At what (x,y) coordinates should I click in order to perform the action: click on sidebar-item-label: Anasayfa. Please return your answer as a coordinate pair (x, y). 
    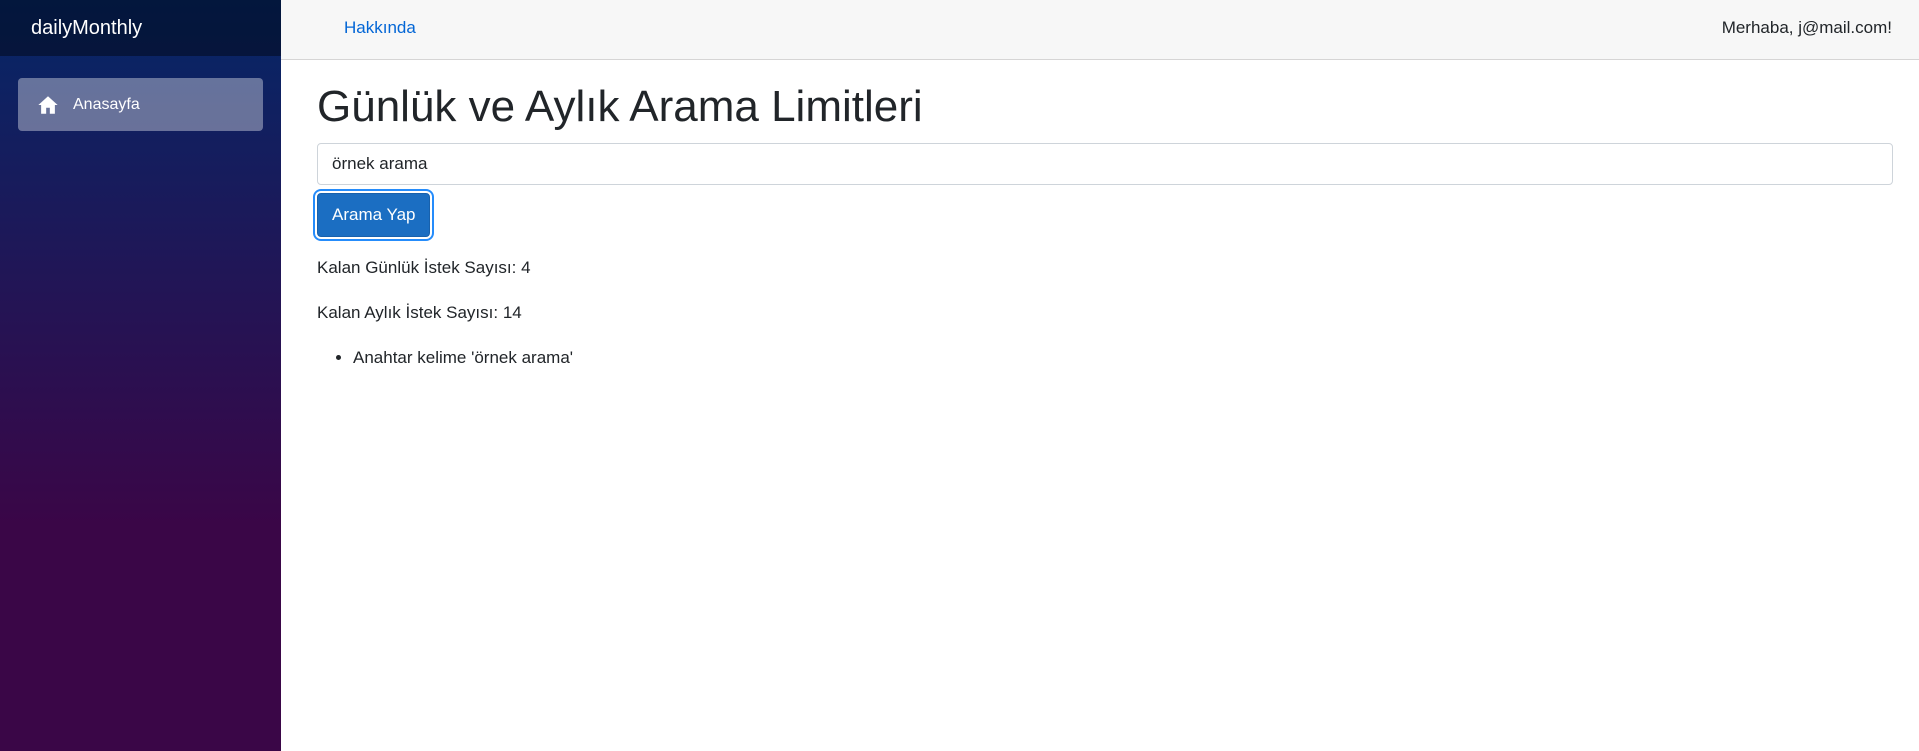
    Looking at the image, I should click on (106, 104).